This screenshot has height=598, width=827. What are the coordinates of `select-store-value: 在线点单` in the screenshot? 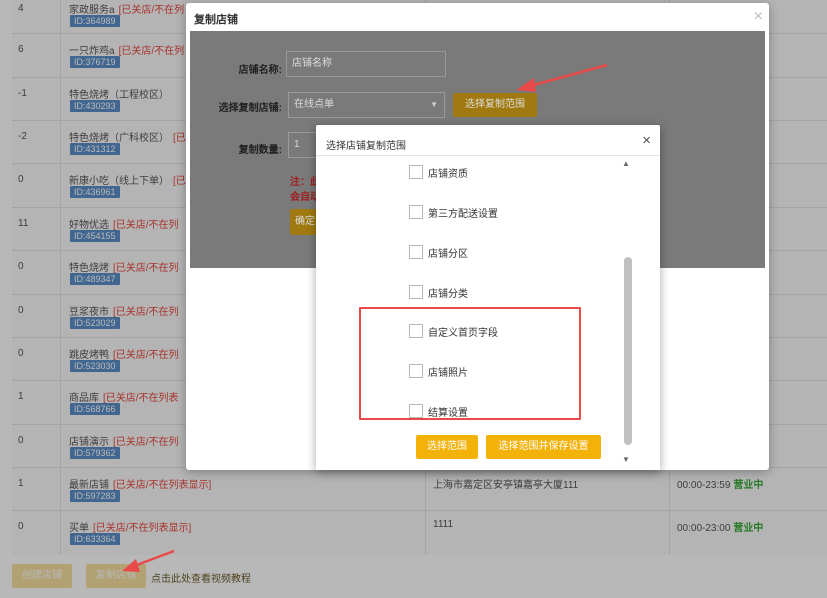 It's located at (314, 104).